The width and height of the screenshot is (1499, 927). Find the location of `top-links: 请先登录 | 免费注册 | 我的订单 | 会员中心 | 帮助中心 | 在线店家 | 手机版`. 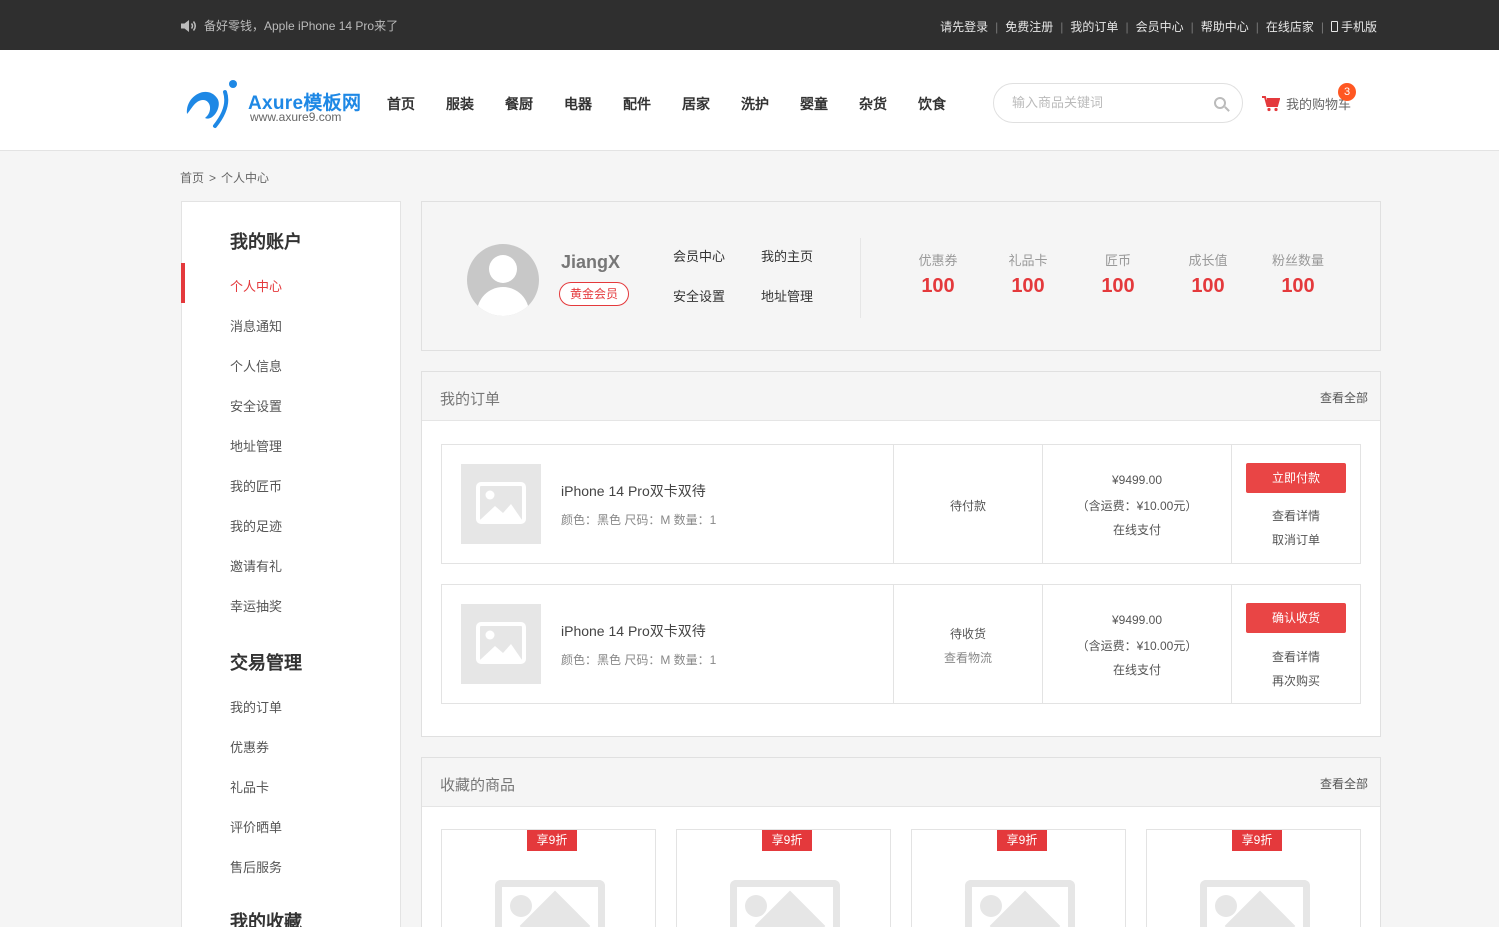

top-links: 请先登录 | 免费注册 | 我的订单 | 会员中心 | 帮助中心 | 在线店家 | 手机版 is located at coordinates (1155, 26).